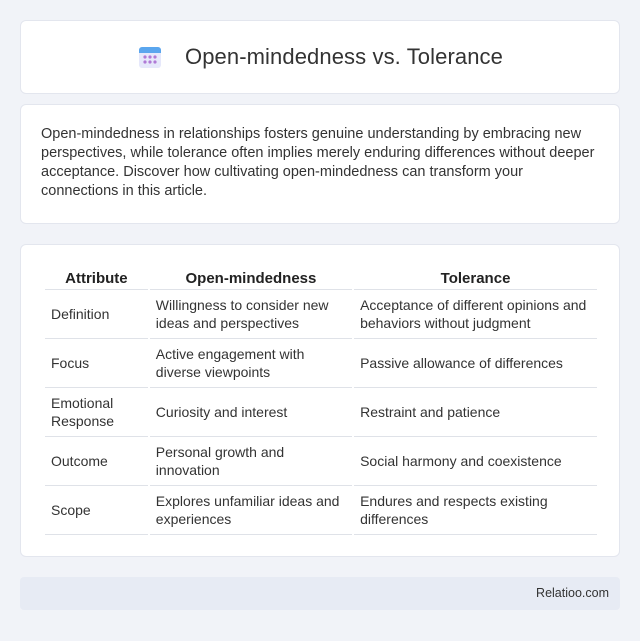 This screenshot has width=640, height=641. What do you see at coordinates (251, 412) in the screenshot?
I see `row-open-mindedness: Curiosity and interest` at bounding box center [251, 412].